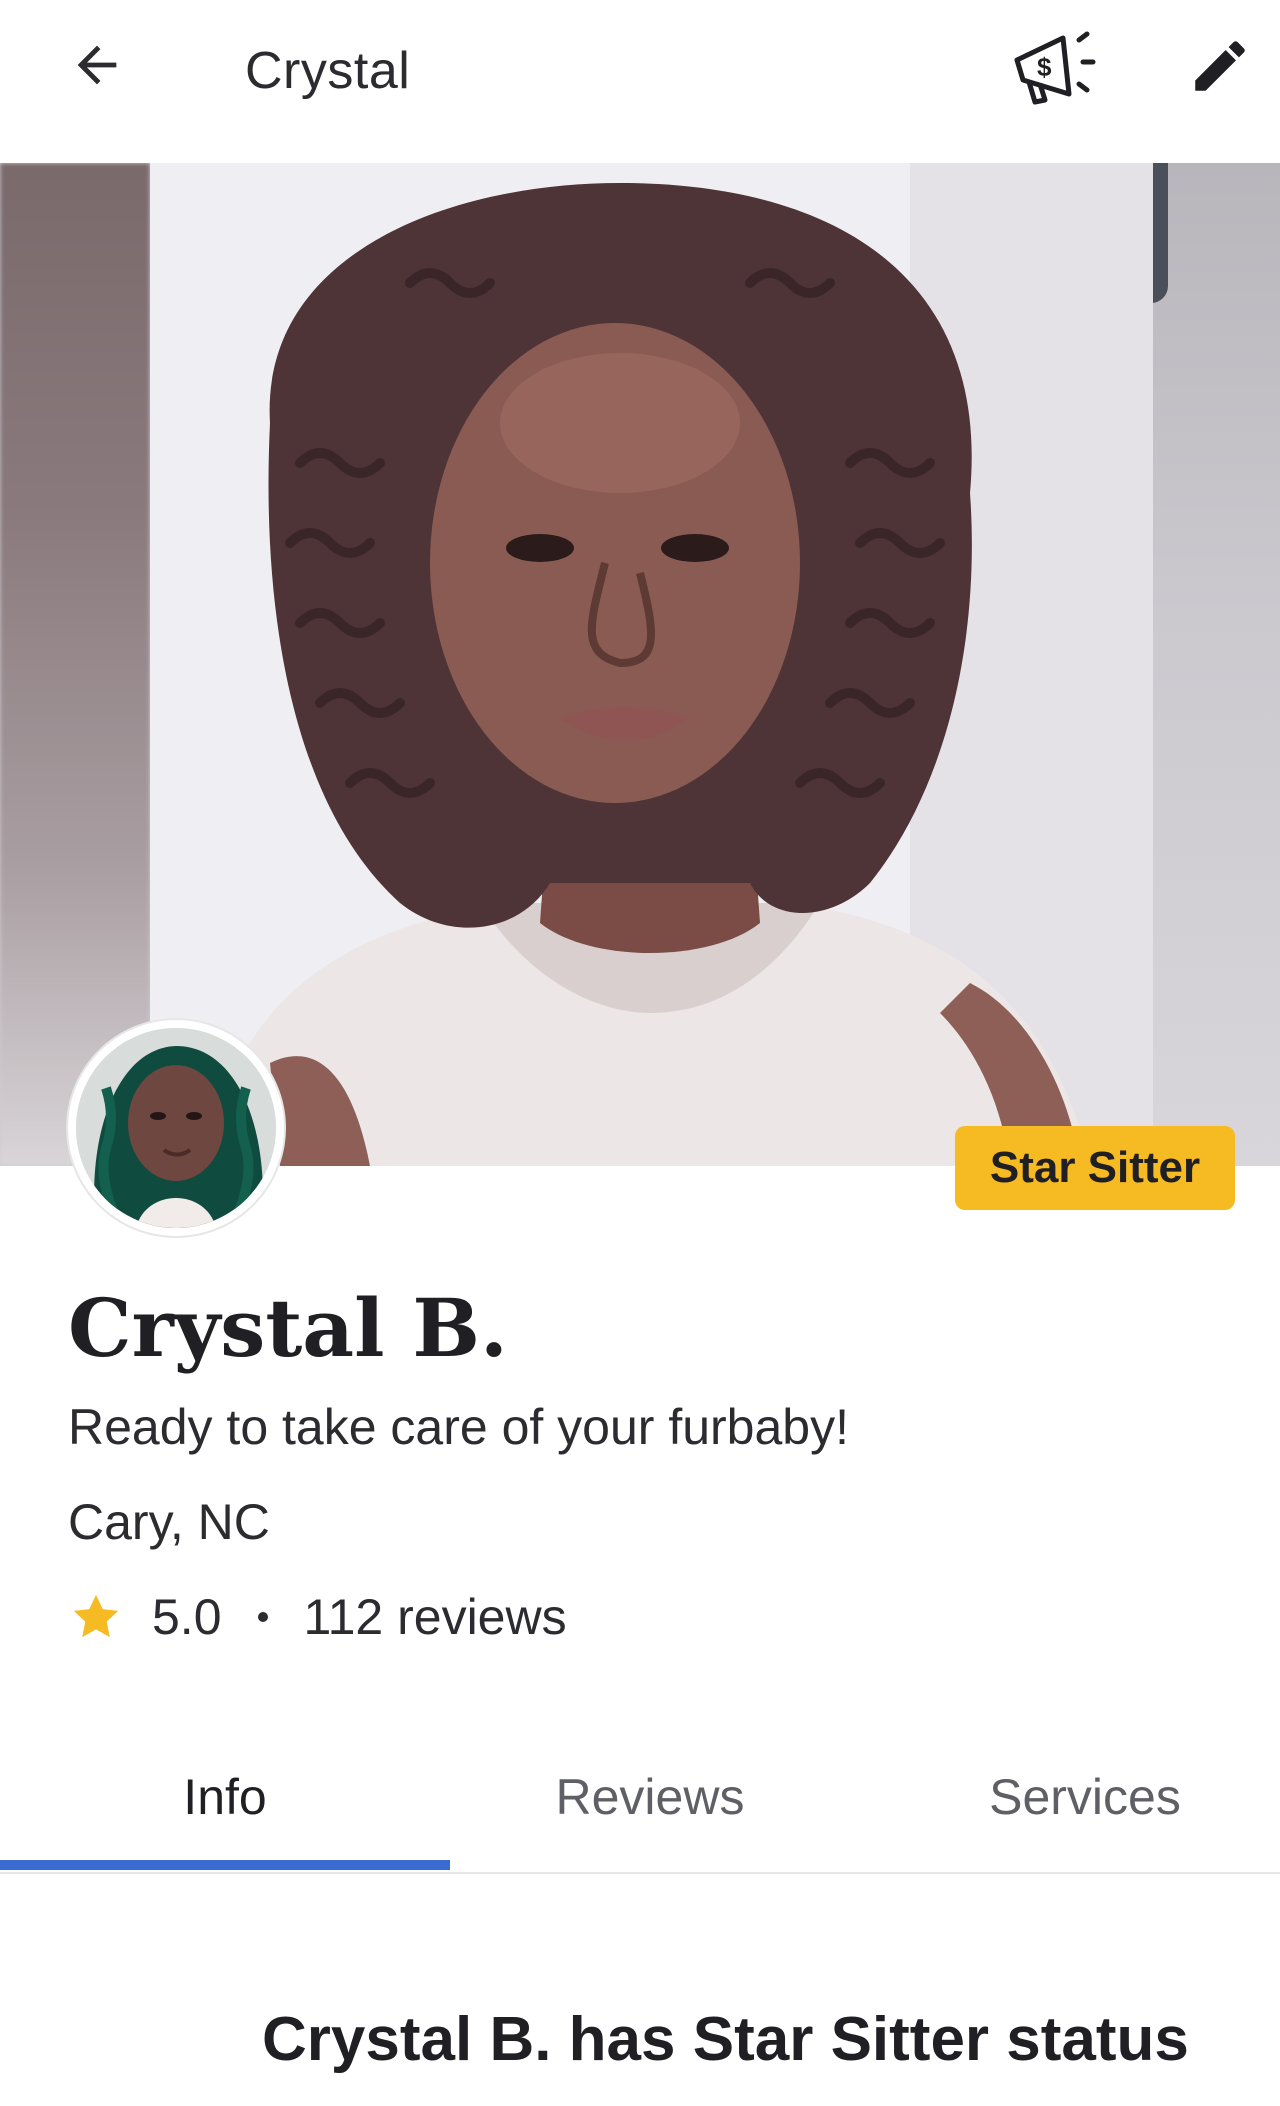  What do you see at coordinates (725, 2039) in the screenshot?
I see `star-sitter-status-heading: Crystal B. has Star Sitter status` at bounding box center [725, 2039].